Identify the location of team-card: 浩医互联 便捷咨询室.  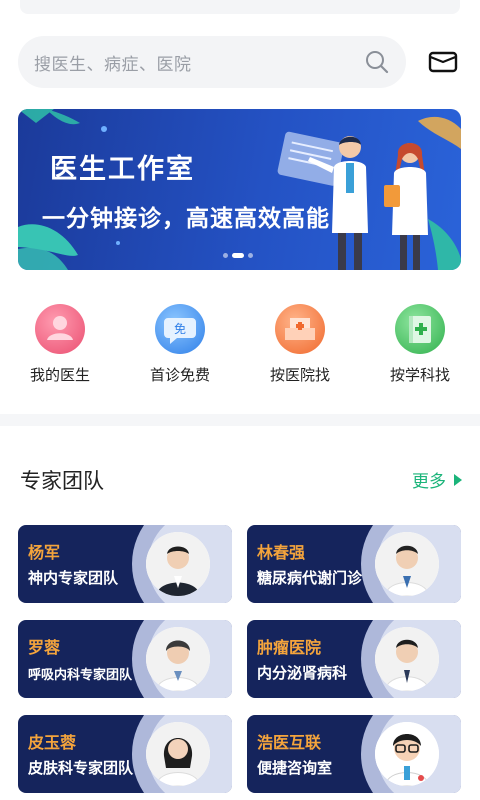
(354, 754).